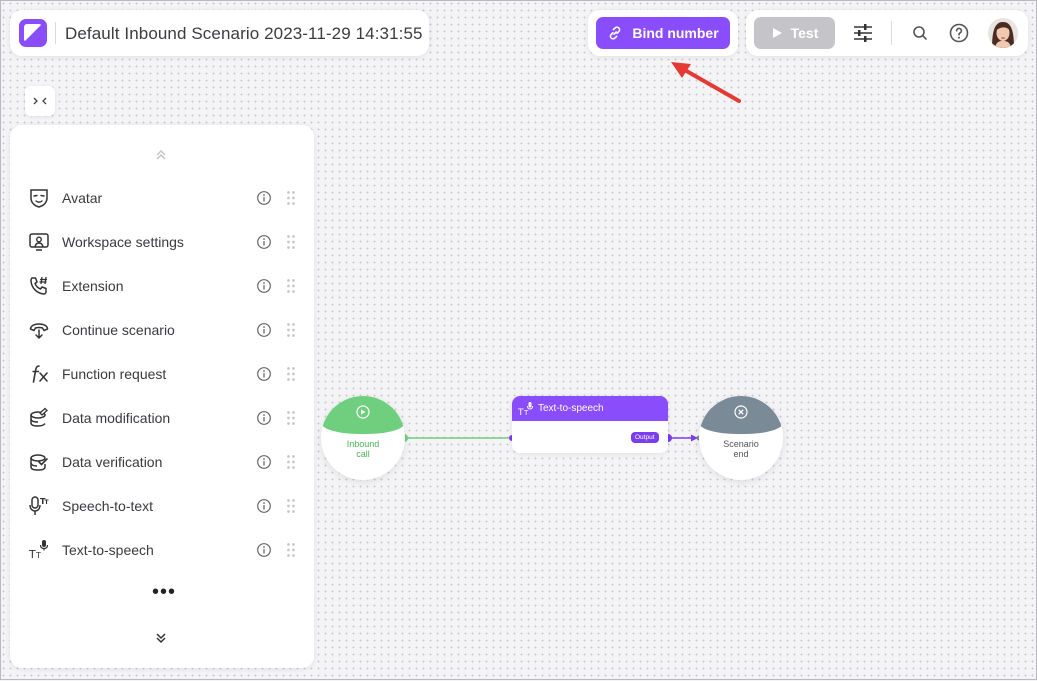 This screenshot has width=1037, height=681. I want to click on scenario-end-node: Scenario end, so click(741, 438).